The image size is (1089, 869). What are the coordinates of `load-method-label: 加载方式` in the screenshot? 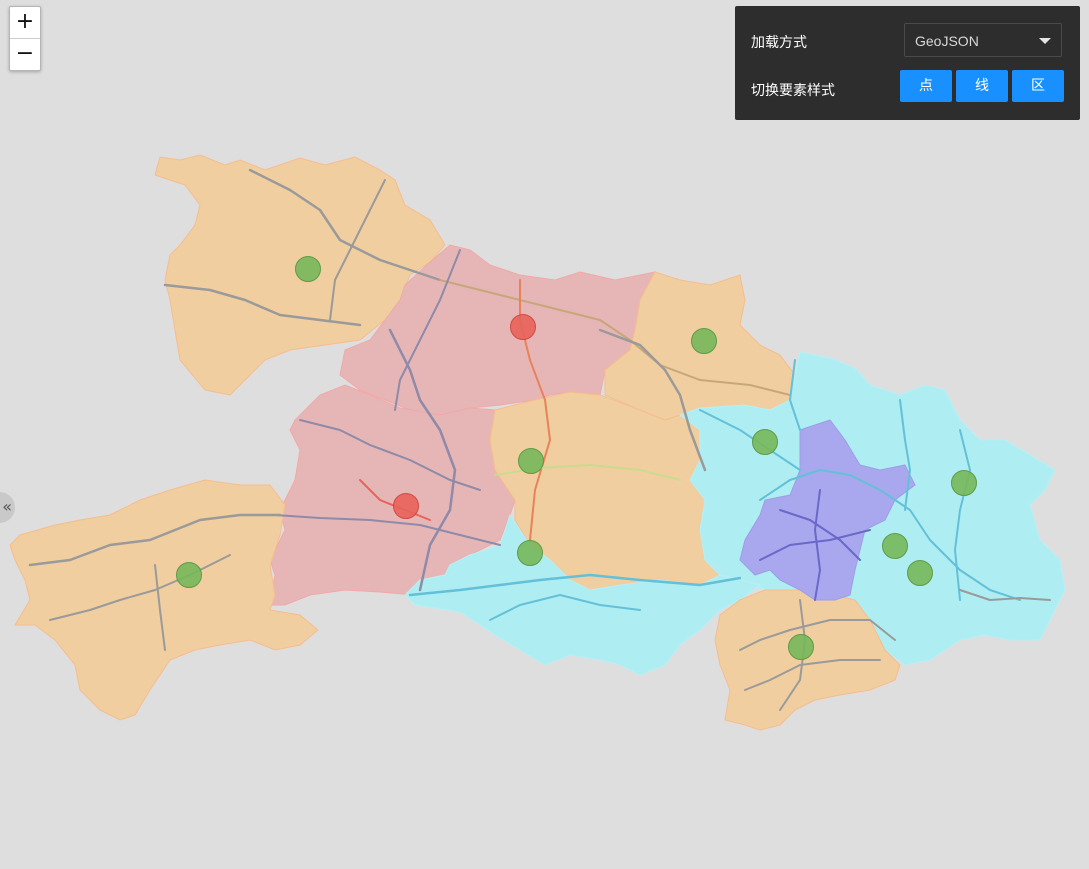 It's located at (779, 43).